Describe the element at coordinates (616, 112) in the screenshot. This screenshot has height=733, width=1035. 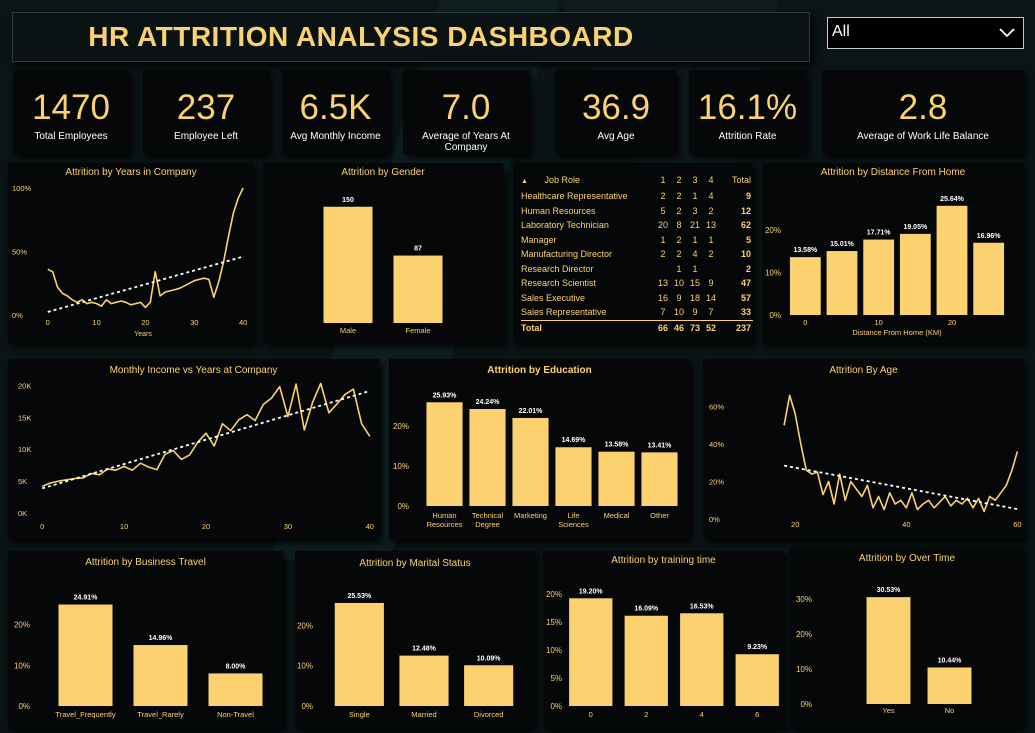
I see `kpi-avg-age: 36.9 Avg Age` at that location.